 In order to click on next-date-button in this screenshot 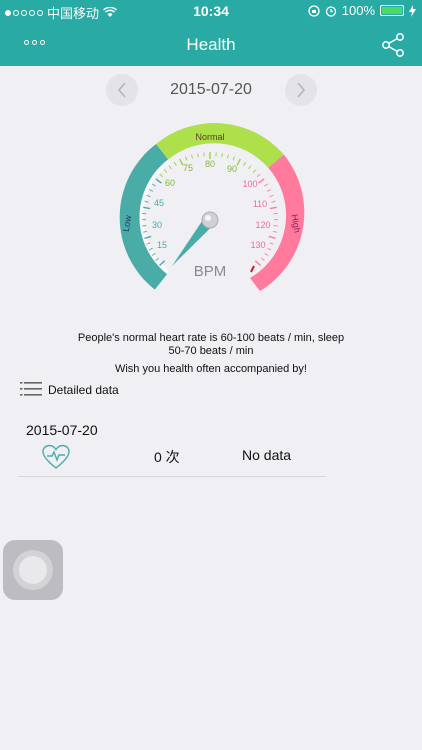, I will do `click(301, 90)`.